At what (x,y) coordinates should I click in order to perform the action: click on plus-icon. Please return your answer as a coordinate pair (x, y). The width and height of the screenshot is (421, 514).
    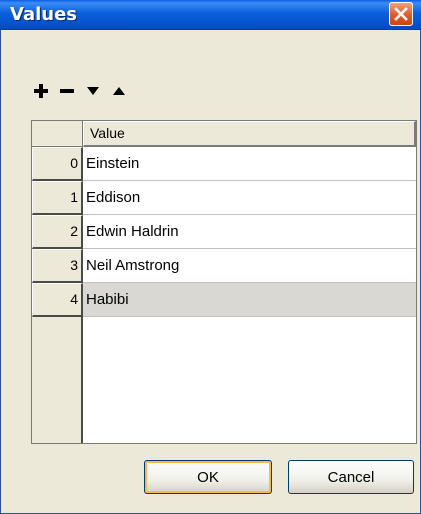
    Looking at the image, I should click on (41, 91).